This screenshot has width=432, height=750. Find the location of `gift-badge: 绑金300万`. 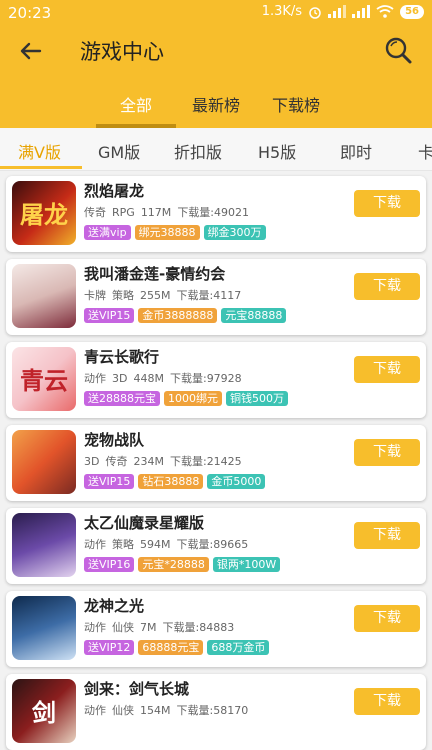

gift-badge: 绑金300万 is located at coordinates (234, 232).